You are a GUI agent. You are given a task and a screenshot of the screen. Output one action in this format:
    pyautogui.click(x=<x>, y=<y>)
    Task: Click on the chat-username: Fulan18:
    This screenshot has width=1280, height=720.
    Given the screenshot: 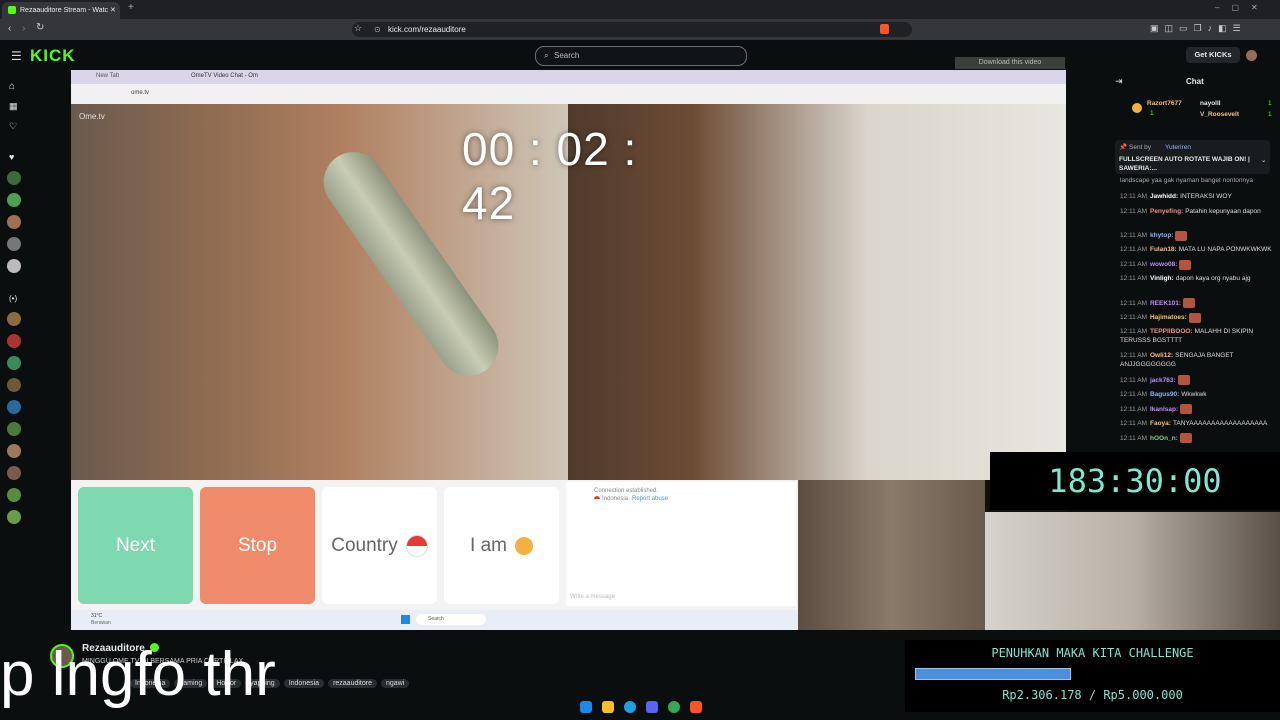 What is the action you would take?
    pyautogui.click(x=1163, y=249)
    